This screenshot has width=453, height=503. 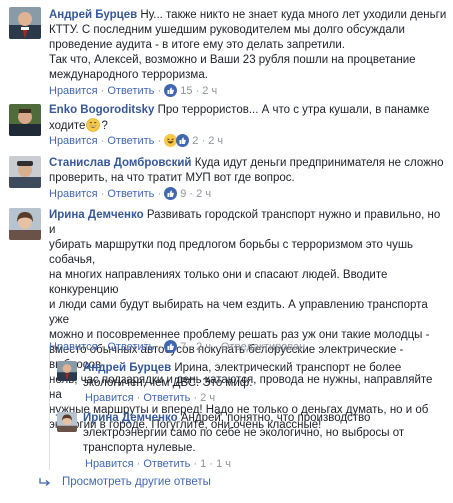 I want to click on reply-arrow-icon, so click(x=45, y=484).